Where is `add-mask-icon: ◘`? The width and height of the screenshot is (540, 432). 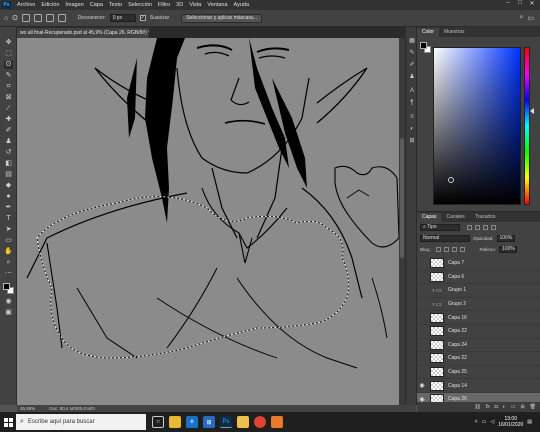 add-mask-icon: ◘ is located at coordinates (496, 407).